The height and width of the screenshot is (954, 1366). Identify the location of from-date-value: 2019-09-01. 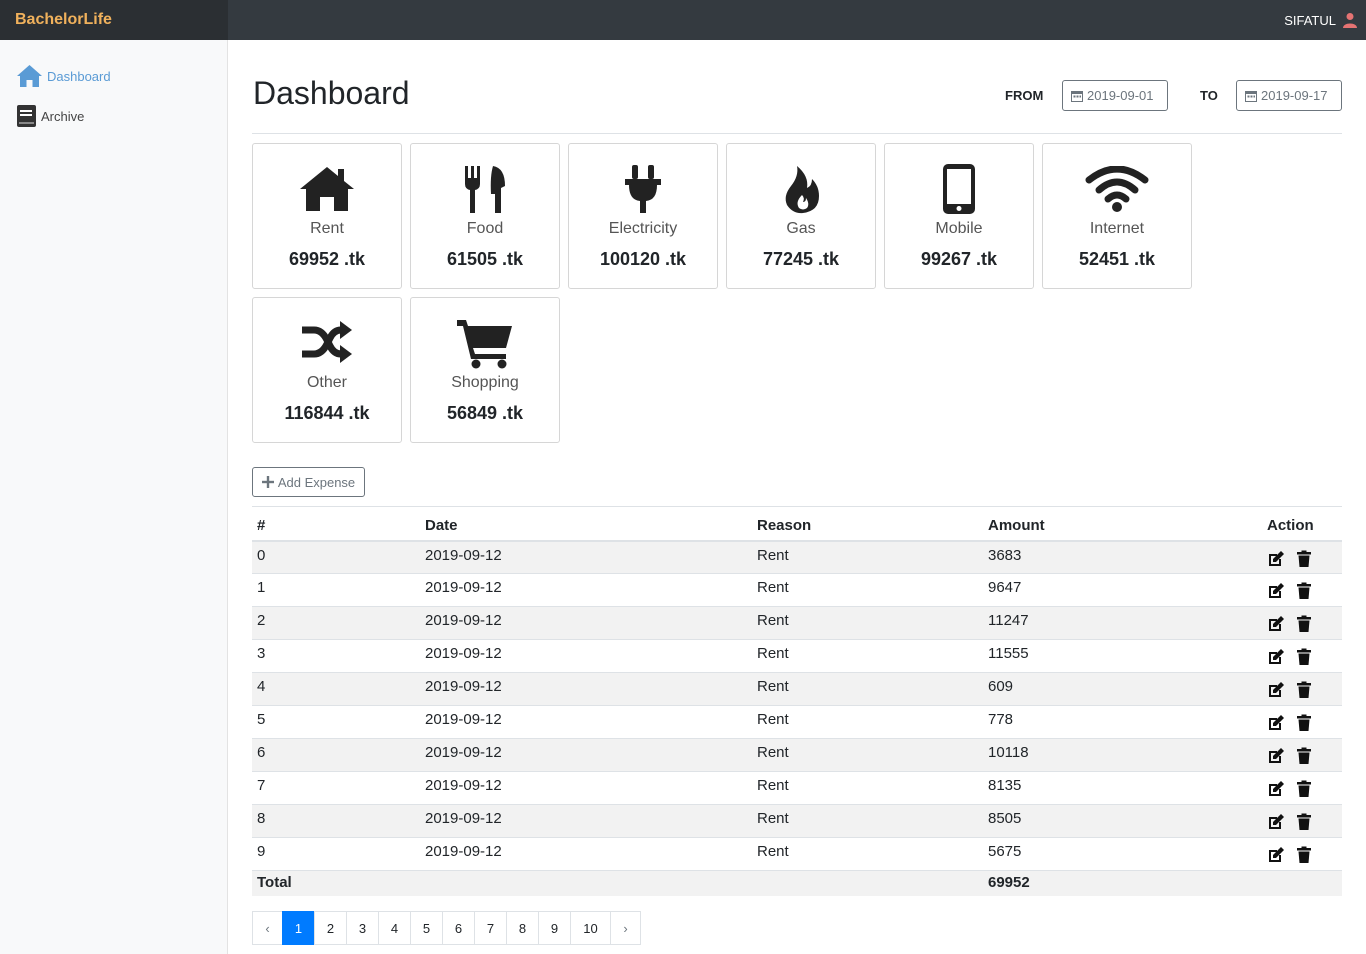
(1120, 95).